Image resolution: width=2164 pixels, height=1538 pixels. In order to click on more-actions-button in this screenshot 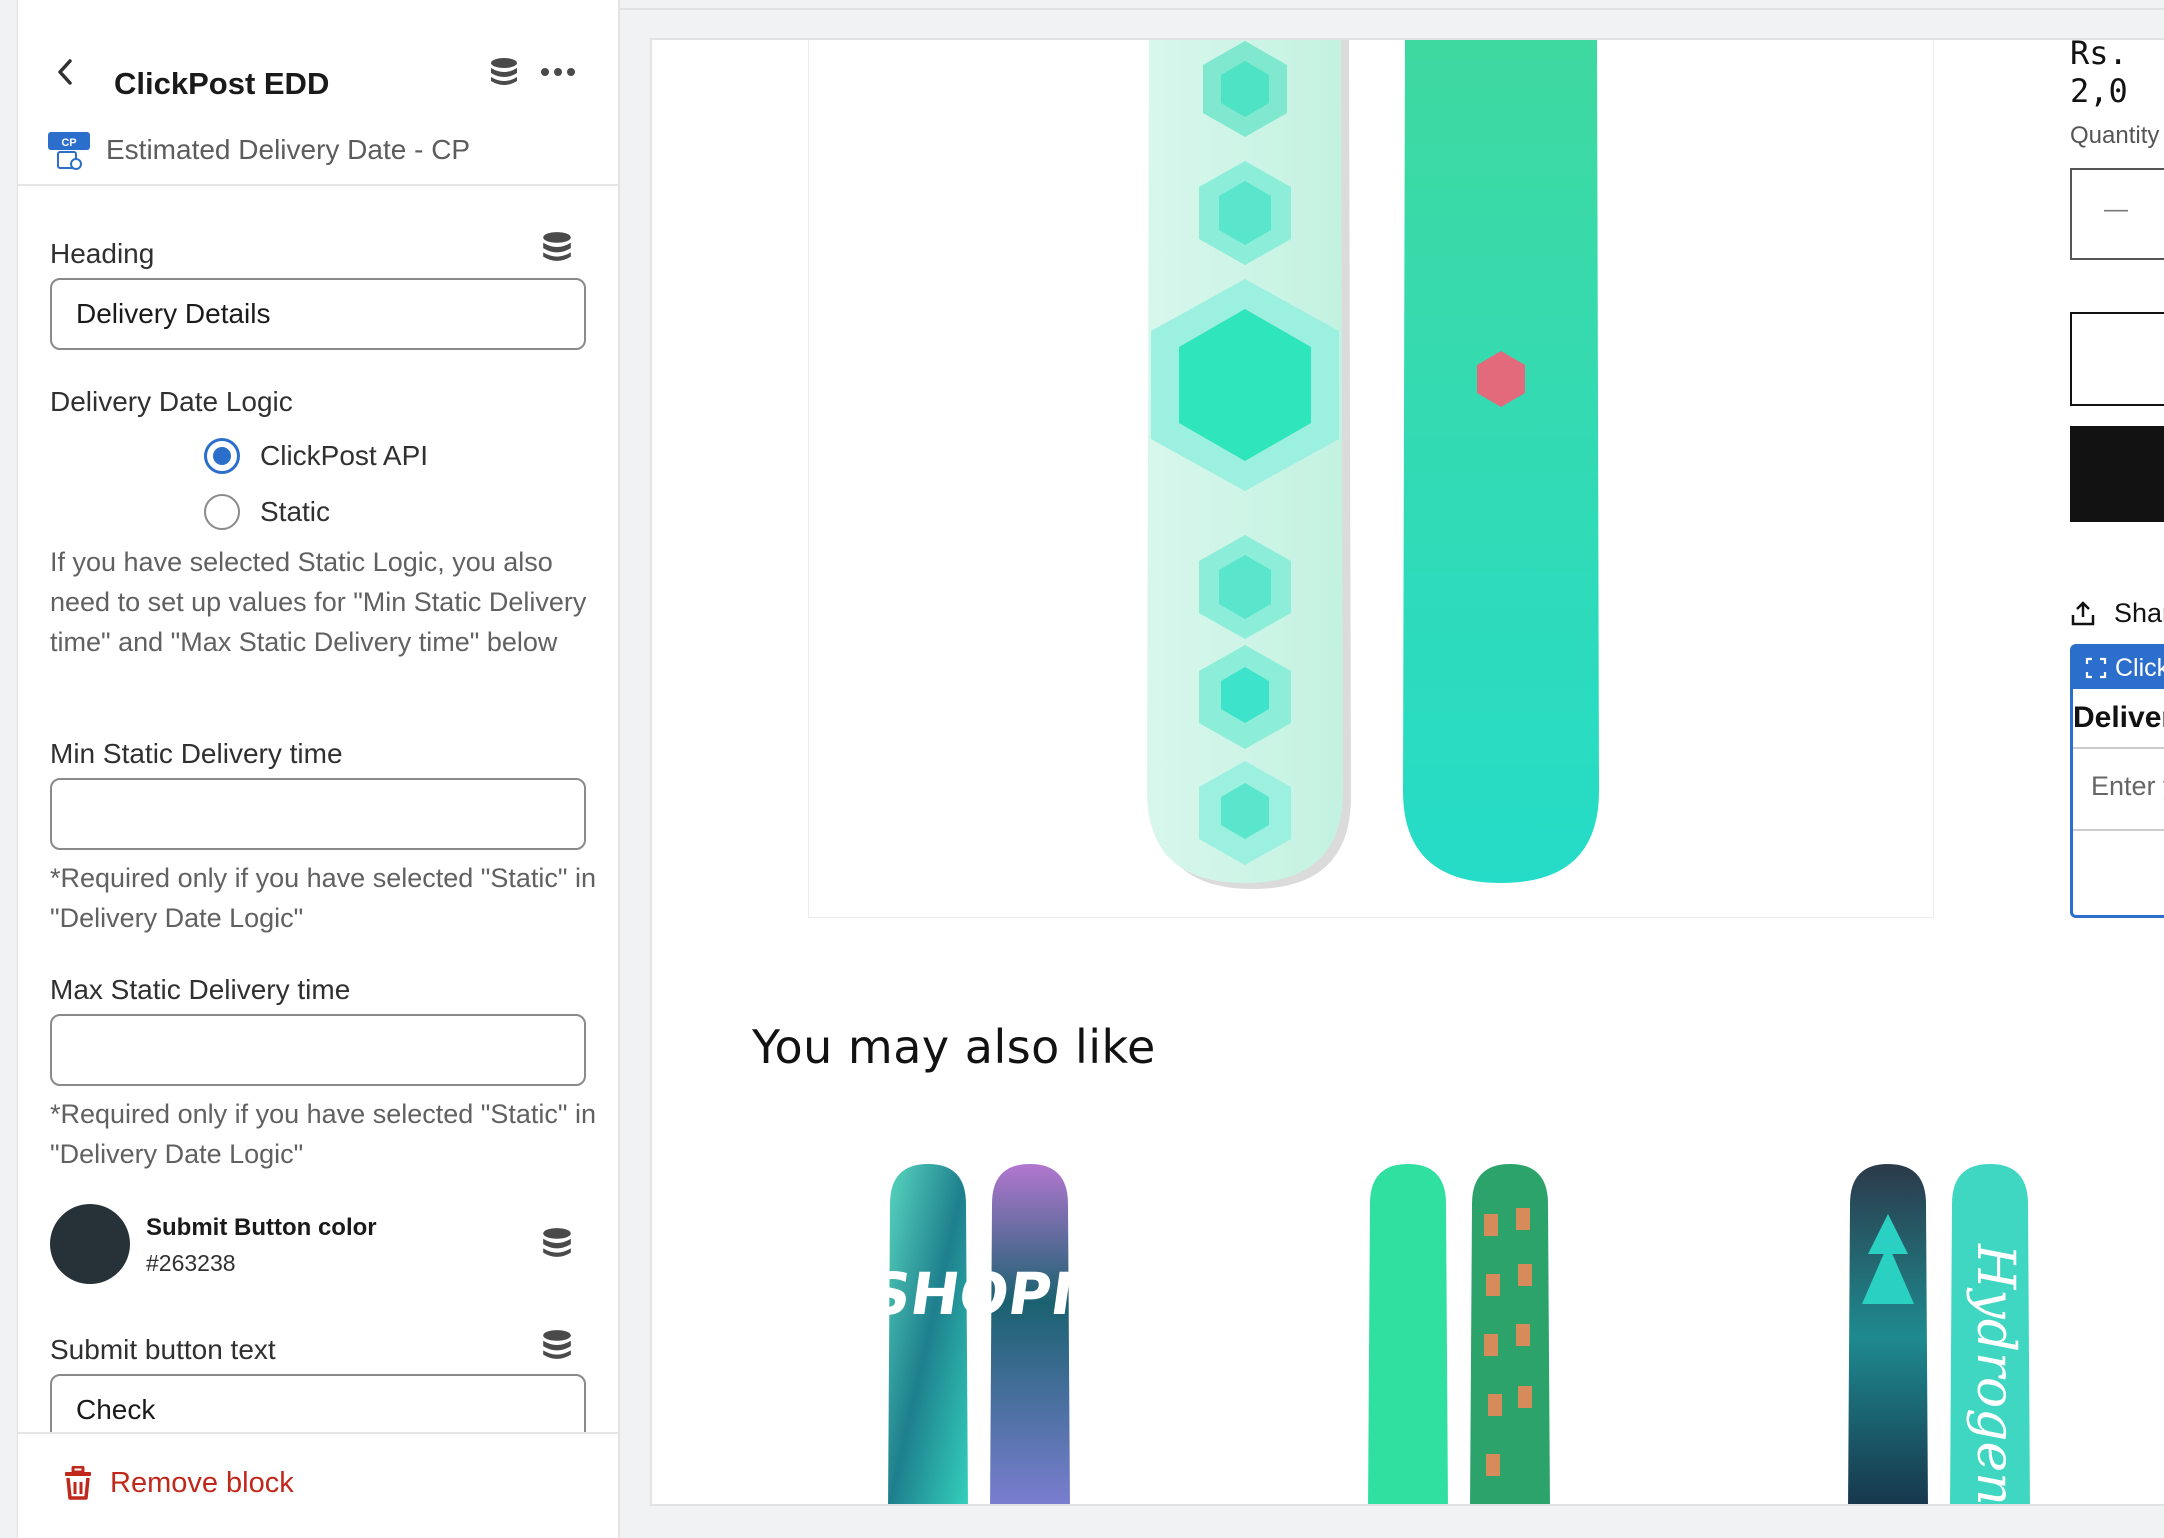, I will do `click(558, 72)`.